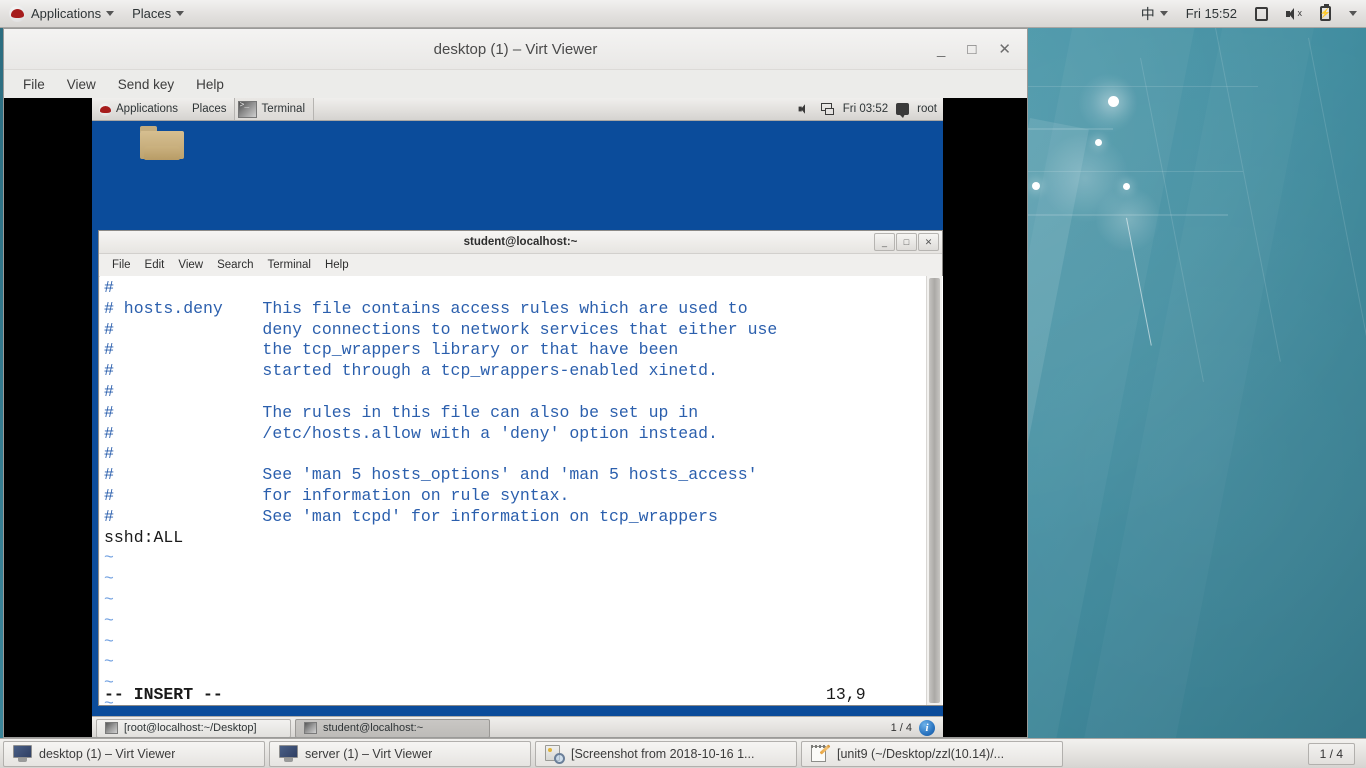  Describe the element at coordinates (927, 728) in the screenshot. I see `info-icon: i` at that location.